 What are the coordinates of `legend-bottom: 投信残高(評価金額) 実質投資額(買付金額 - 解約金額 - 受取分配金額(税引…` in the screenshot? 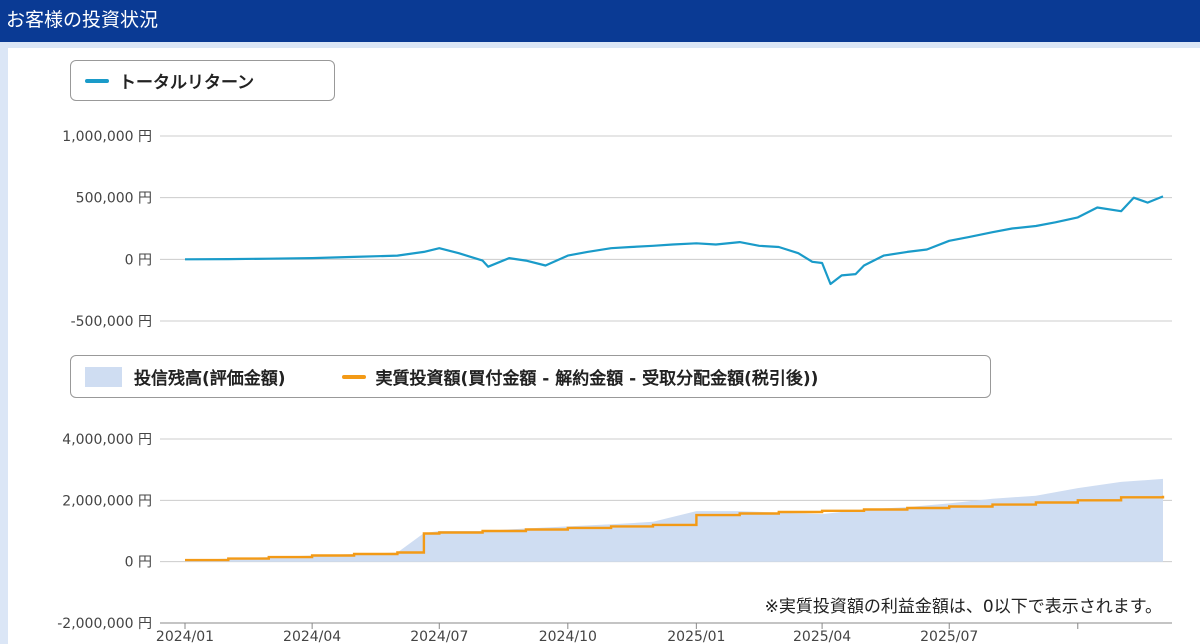 It's located at (530, 376).